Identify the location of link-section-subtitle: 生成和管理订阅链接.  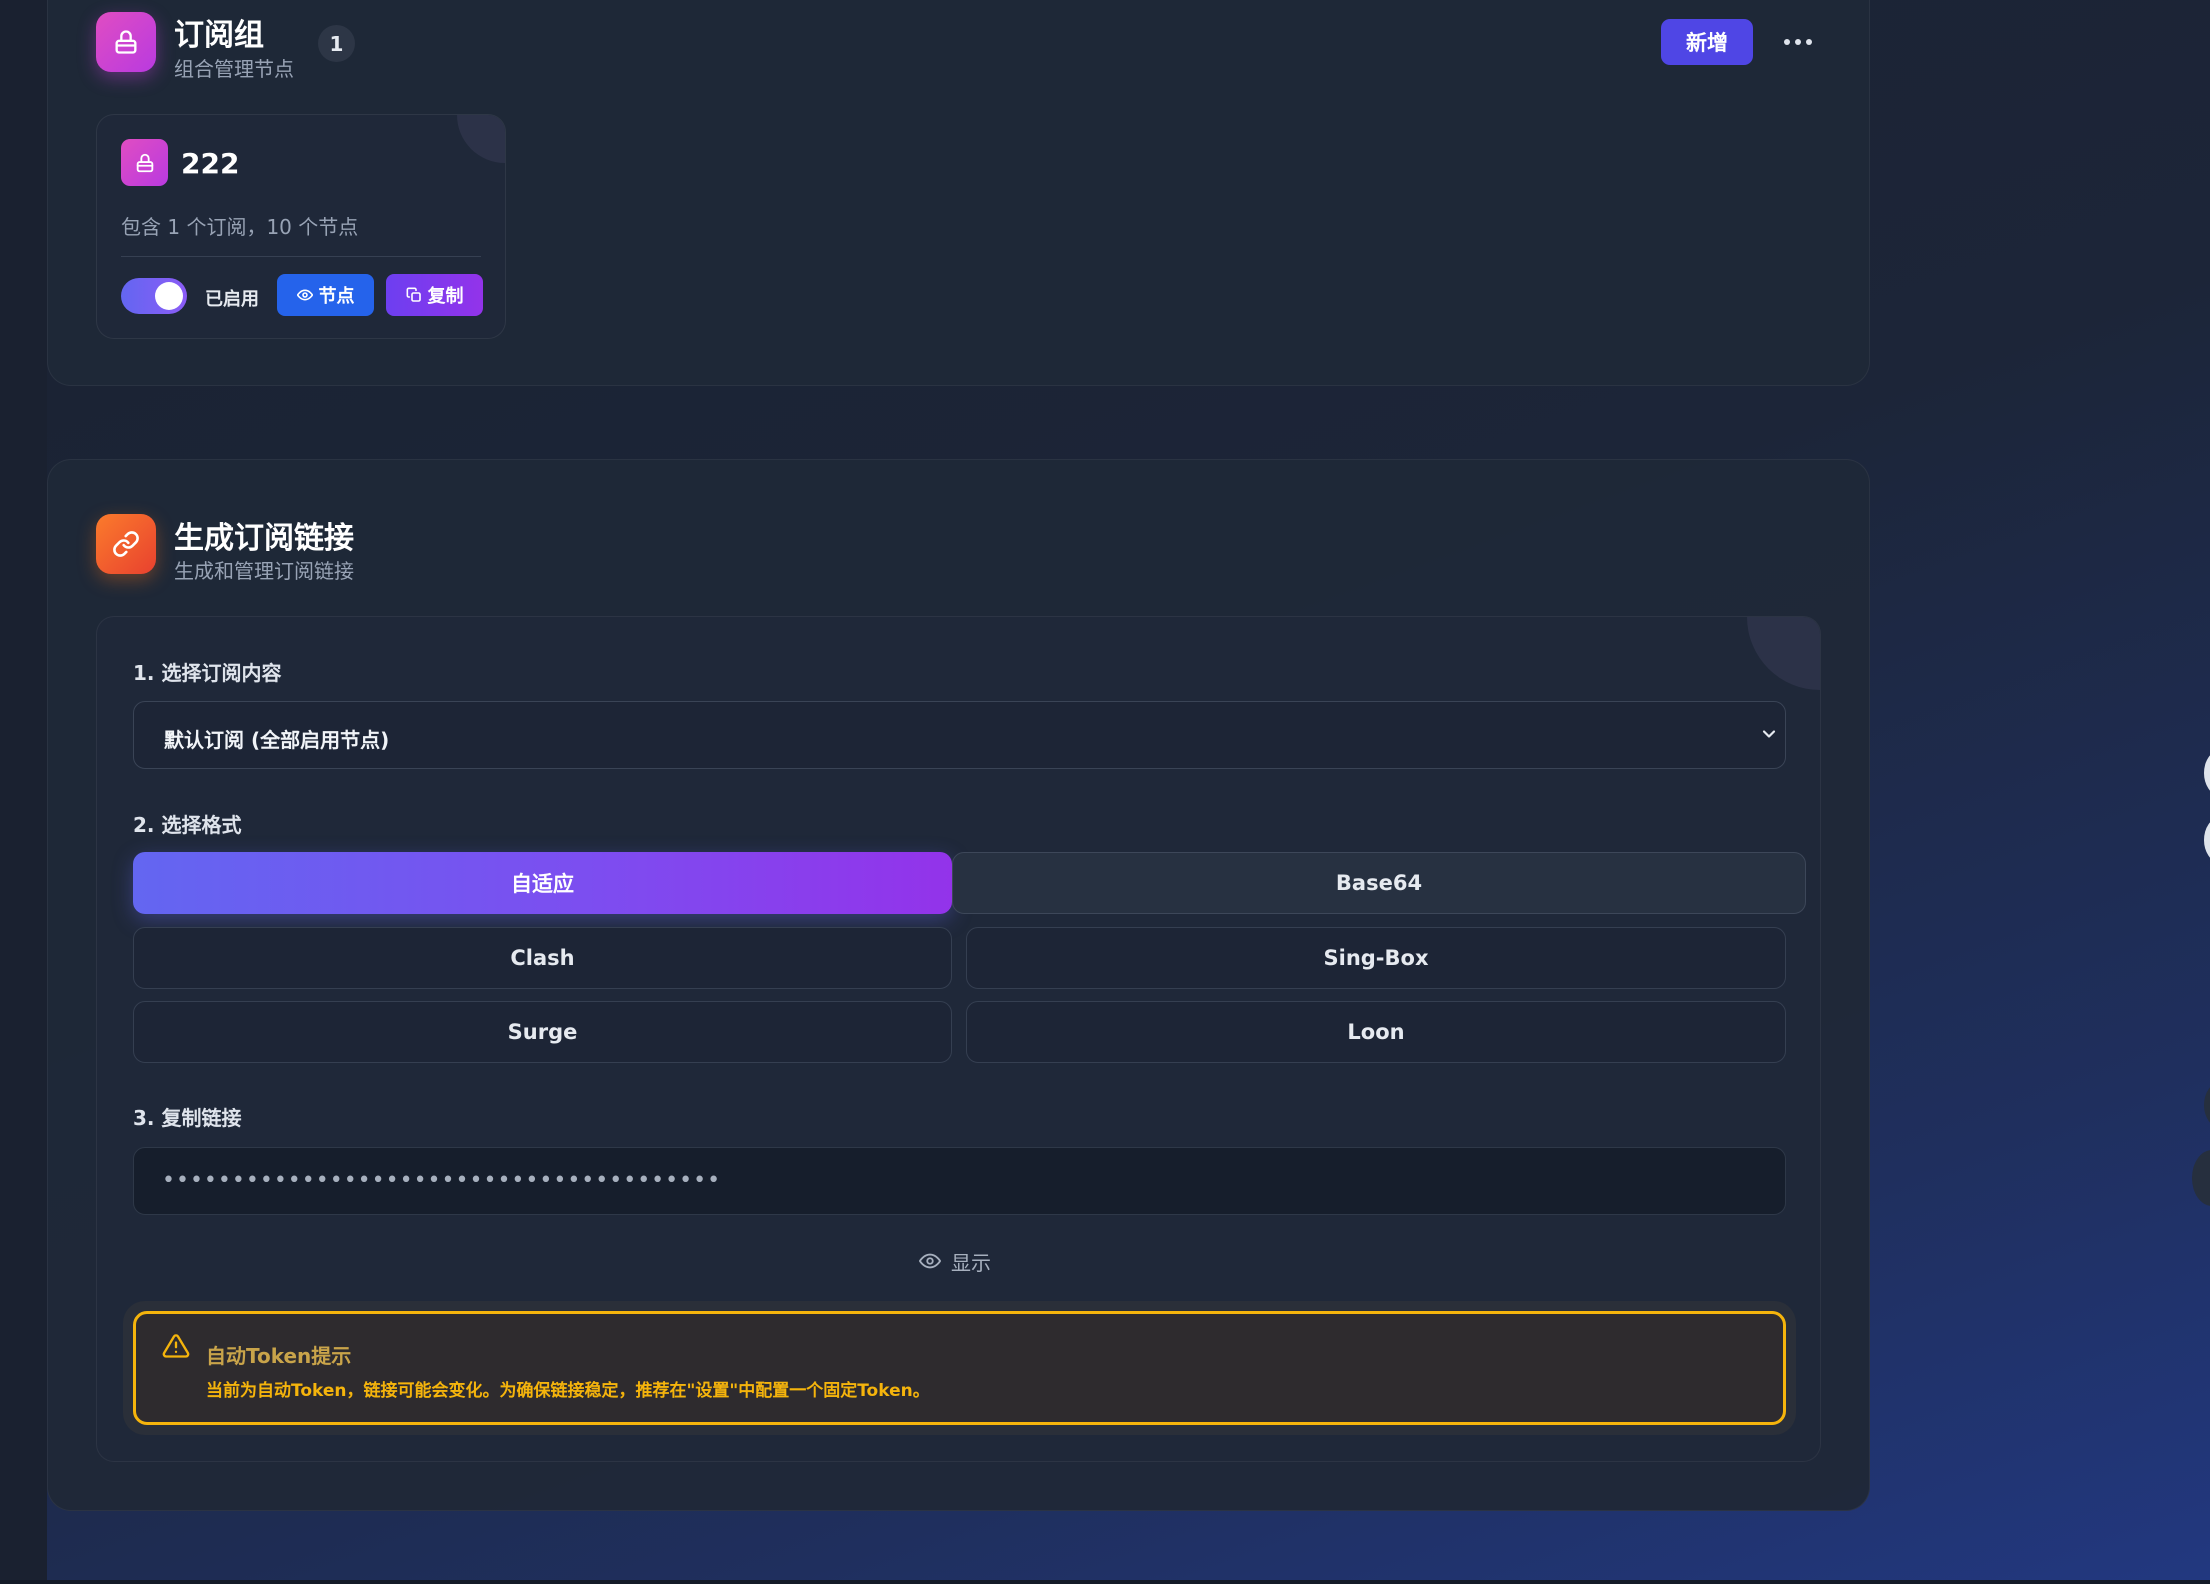
(264, 571).